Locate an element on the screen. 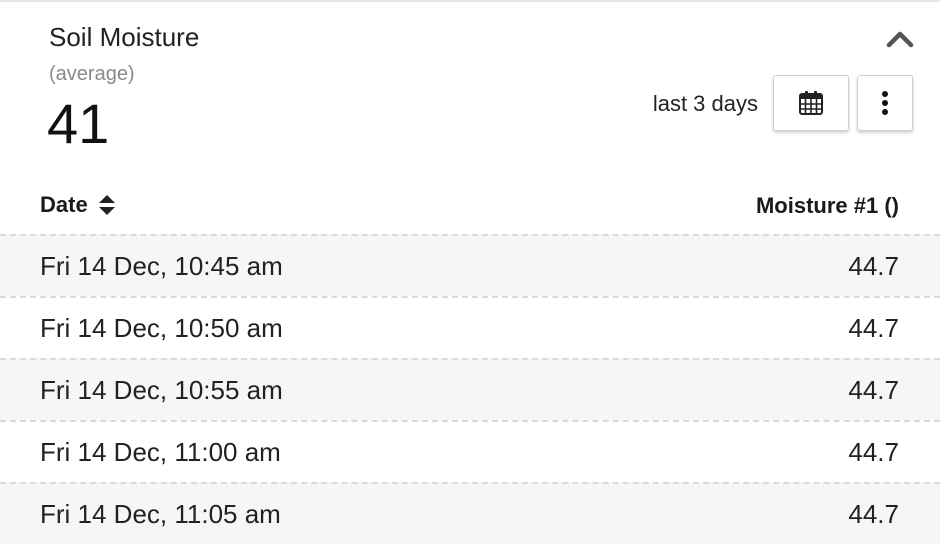  table-header: Date Moisture #1 () is located at coordinates (470, 204).